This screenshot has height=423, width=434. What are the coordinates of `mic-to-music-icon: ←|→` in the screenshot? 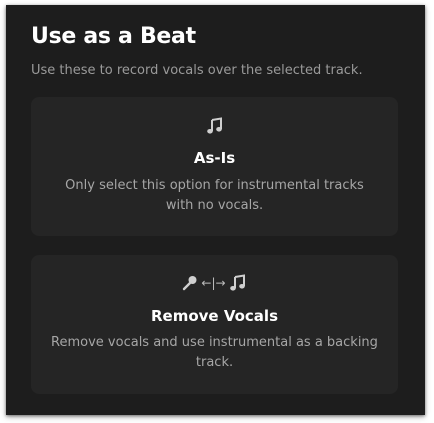 It's located at (214, 283).